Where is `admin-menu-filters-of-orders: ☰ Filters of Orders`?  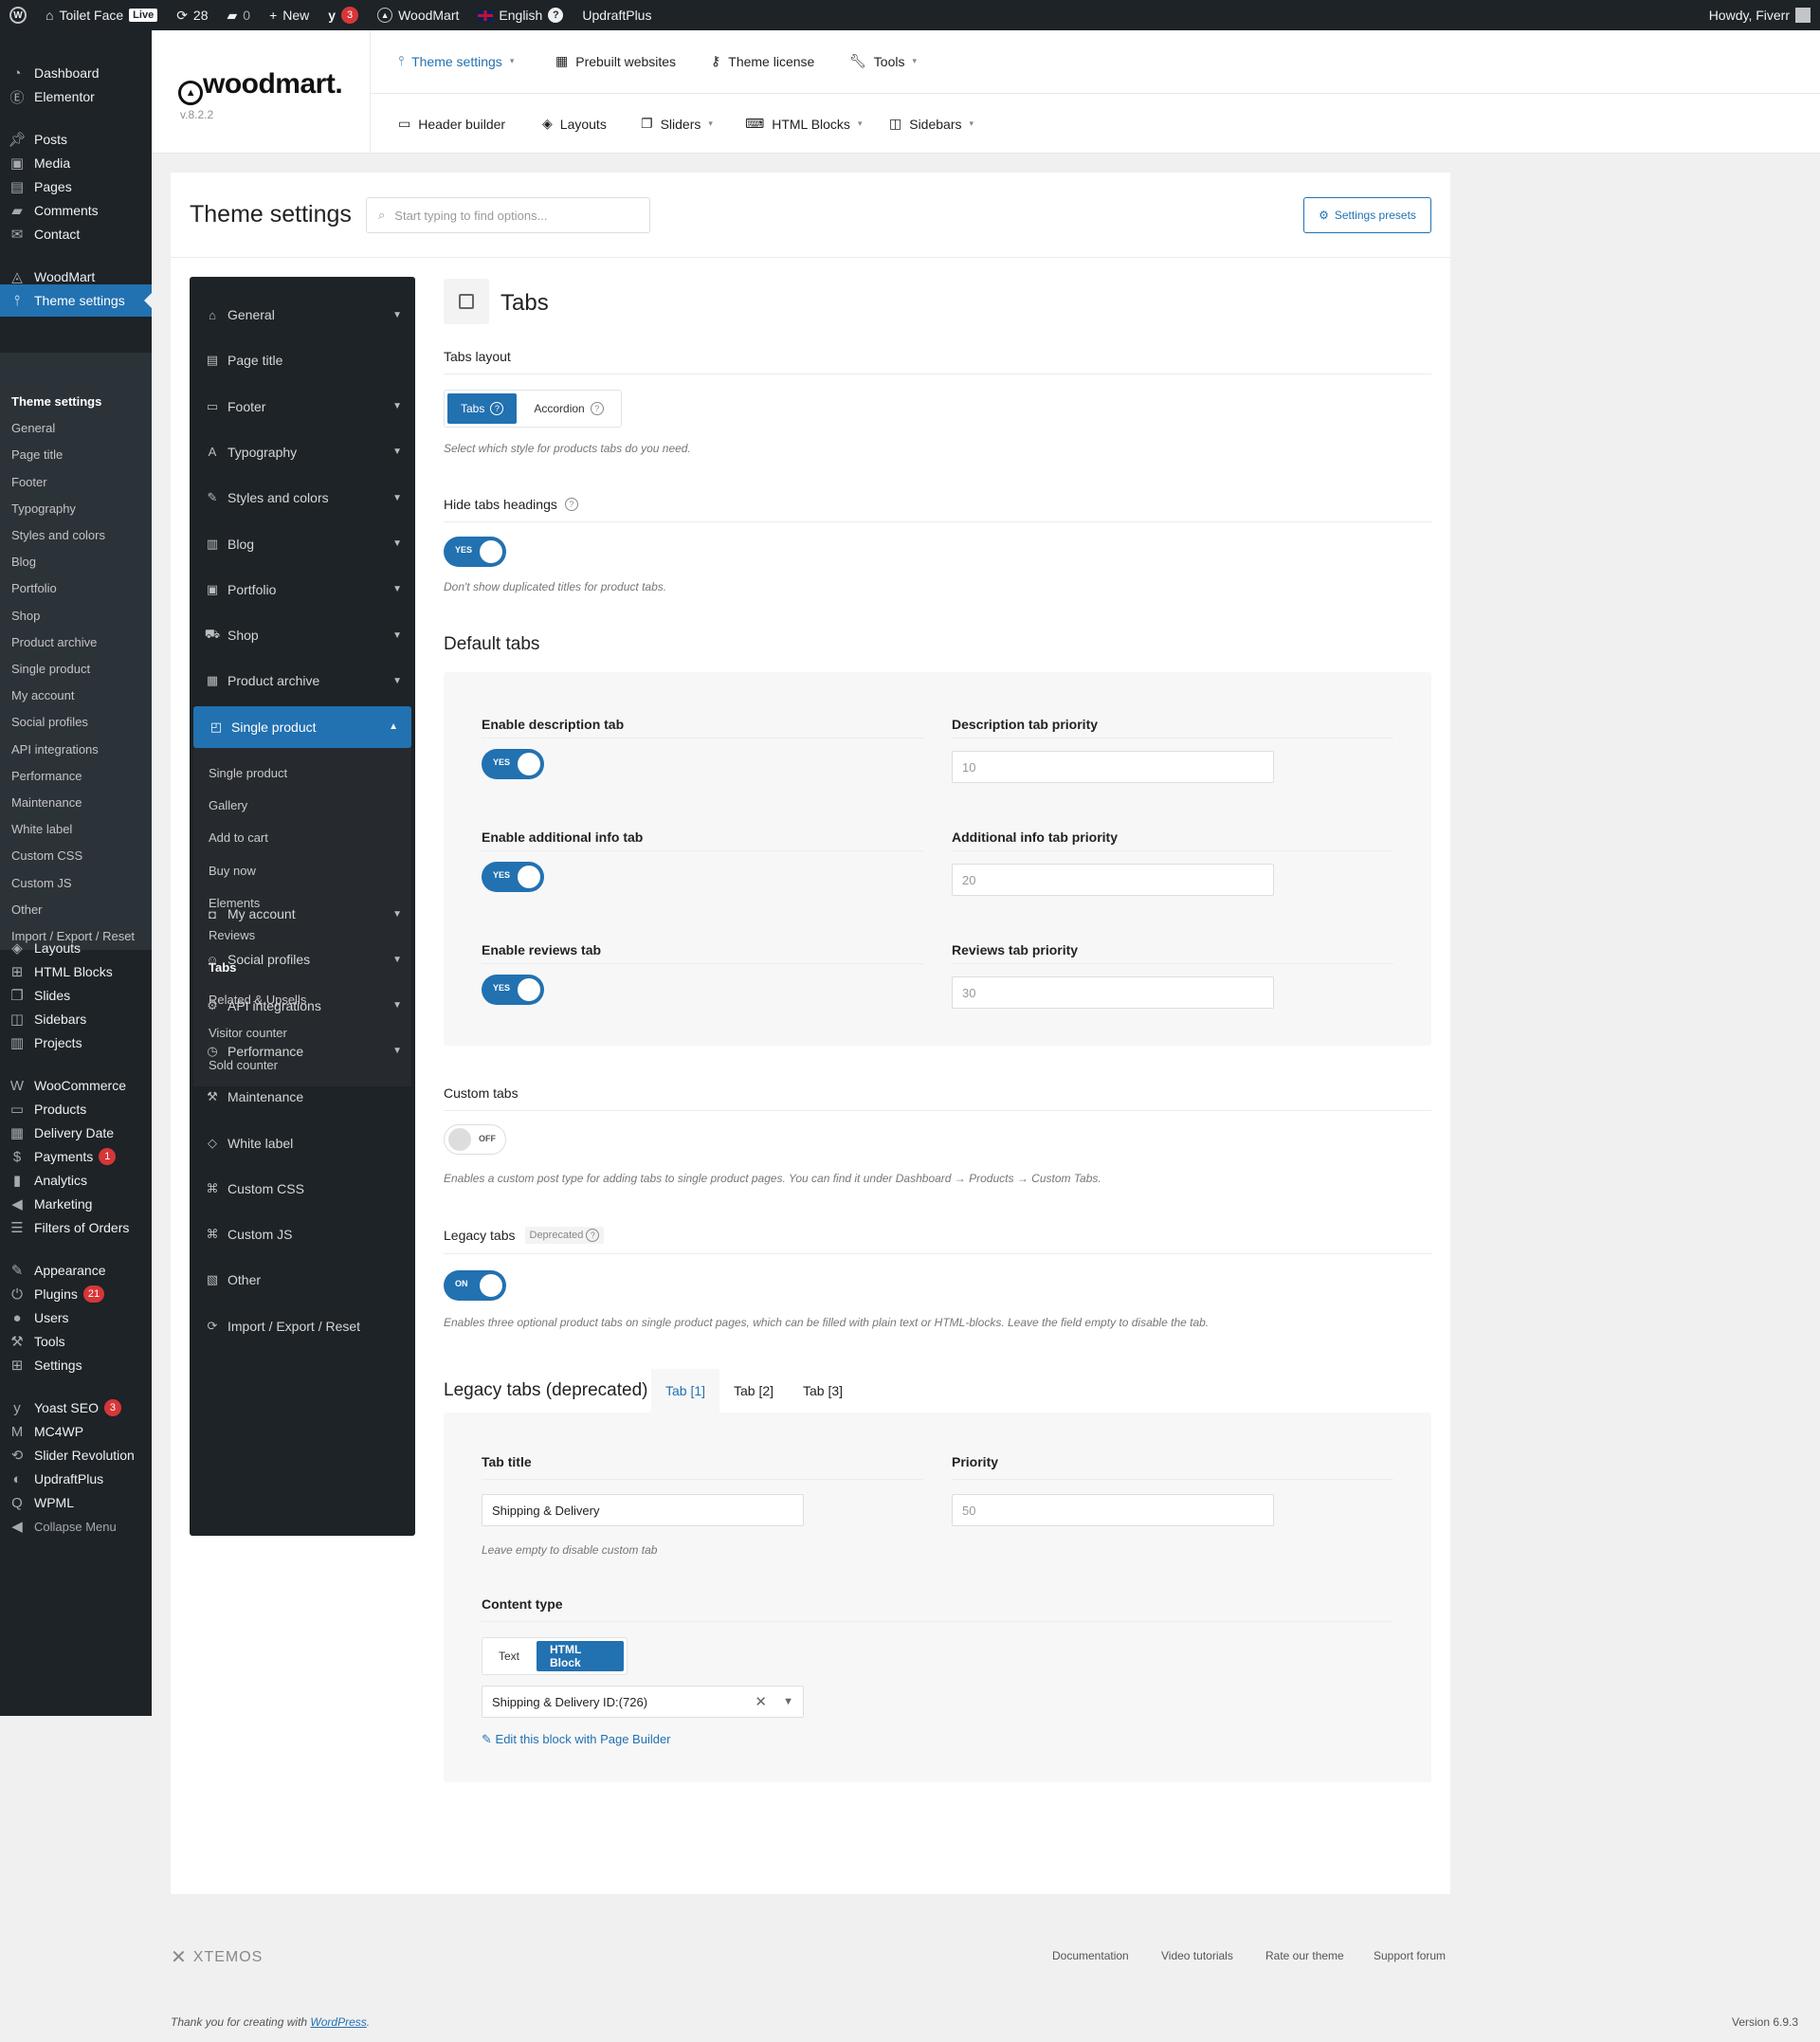 admin-menu-filters-of-orders: ☰ Filters of Orders is located at coordinates (76, 1228).